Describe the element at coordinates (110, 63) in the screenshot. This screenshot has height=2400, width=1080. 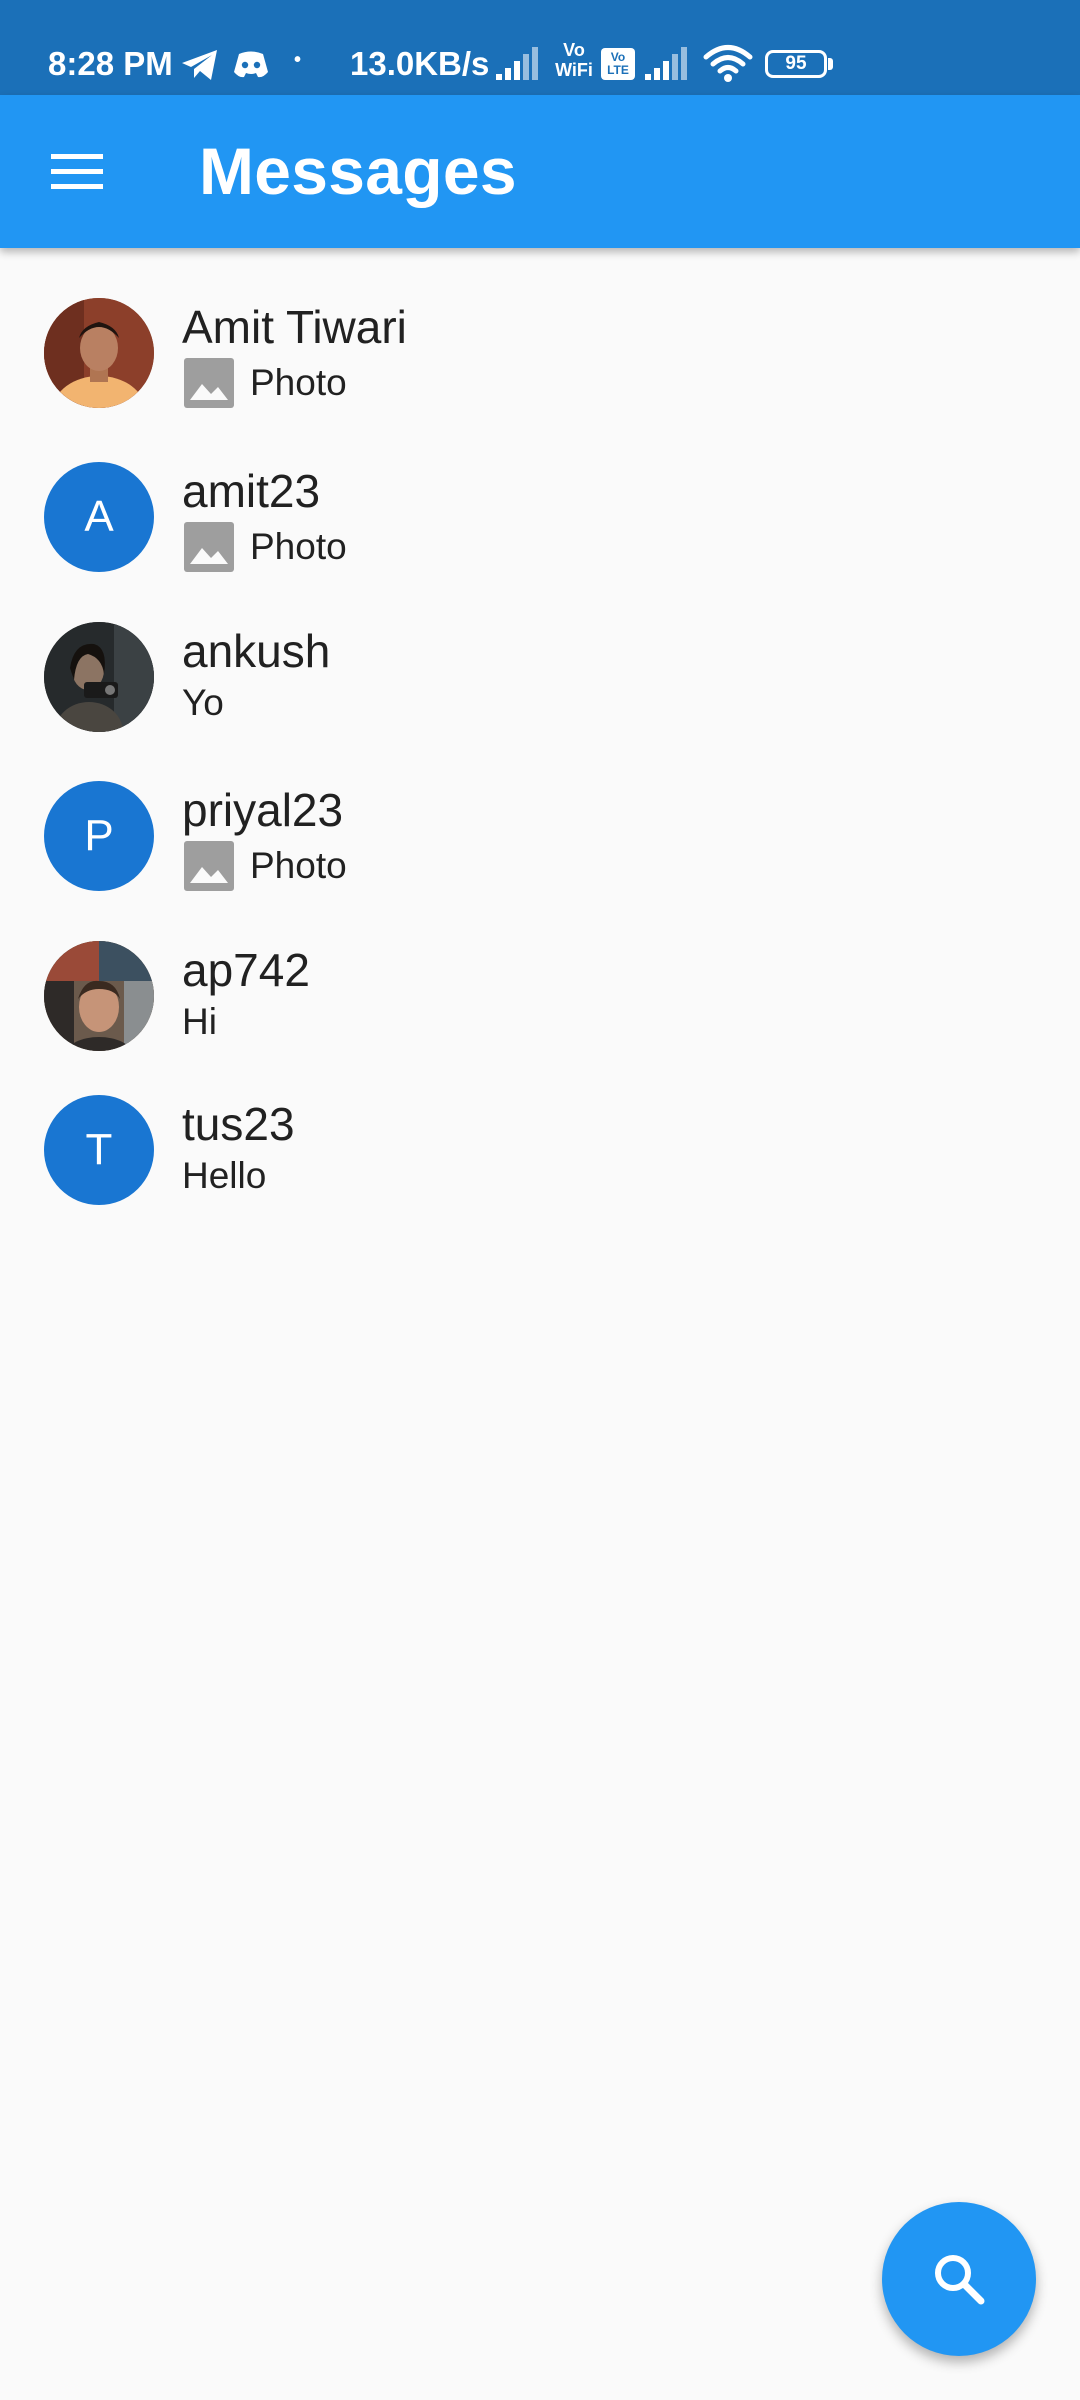
I see `status-time: 8:28 PM` at that location.